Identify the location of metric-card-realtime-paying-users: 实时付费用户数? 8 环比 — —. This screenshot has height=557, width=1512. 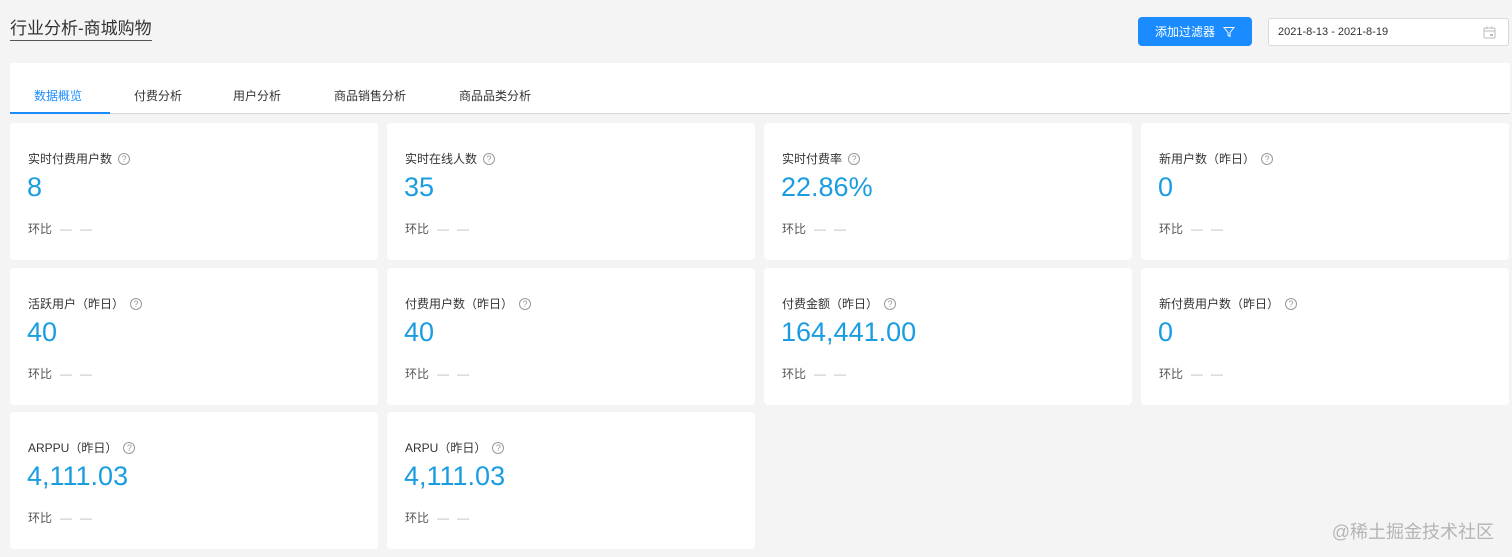
(194, 191).